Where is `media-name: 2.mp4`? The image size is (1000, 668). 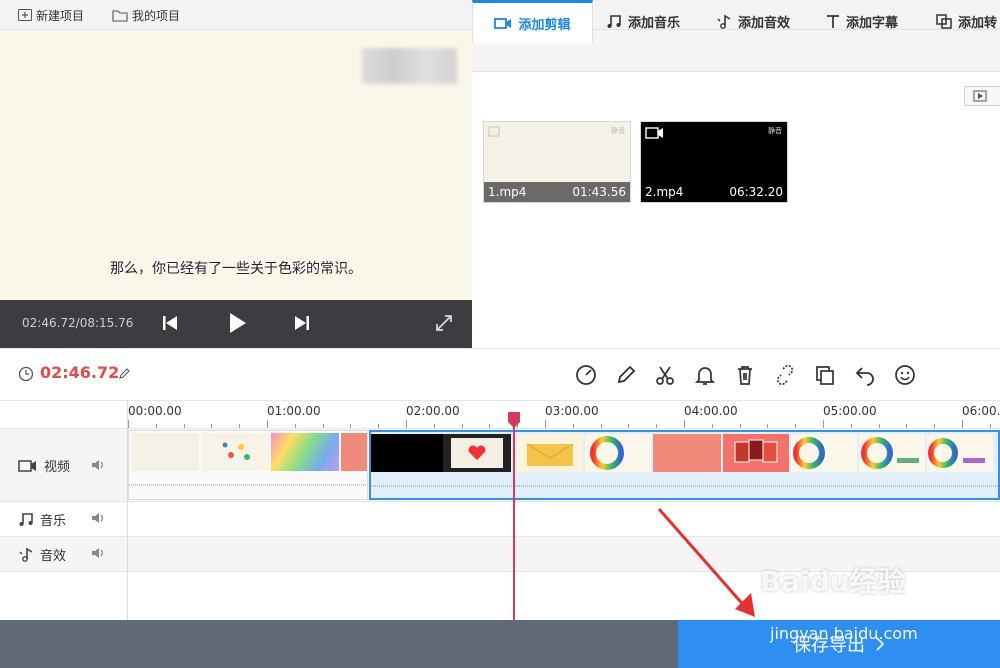 media-name: 2.mp4 is located at coordinates (664, 192).